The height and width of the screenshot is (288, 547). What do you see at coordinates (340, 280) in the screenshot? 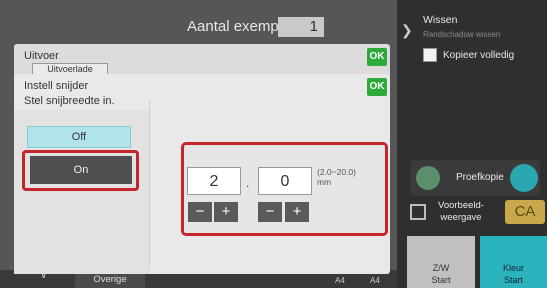
I see `paper-size-1: A4` at bounding box center [340, 280].